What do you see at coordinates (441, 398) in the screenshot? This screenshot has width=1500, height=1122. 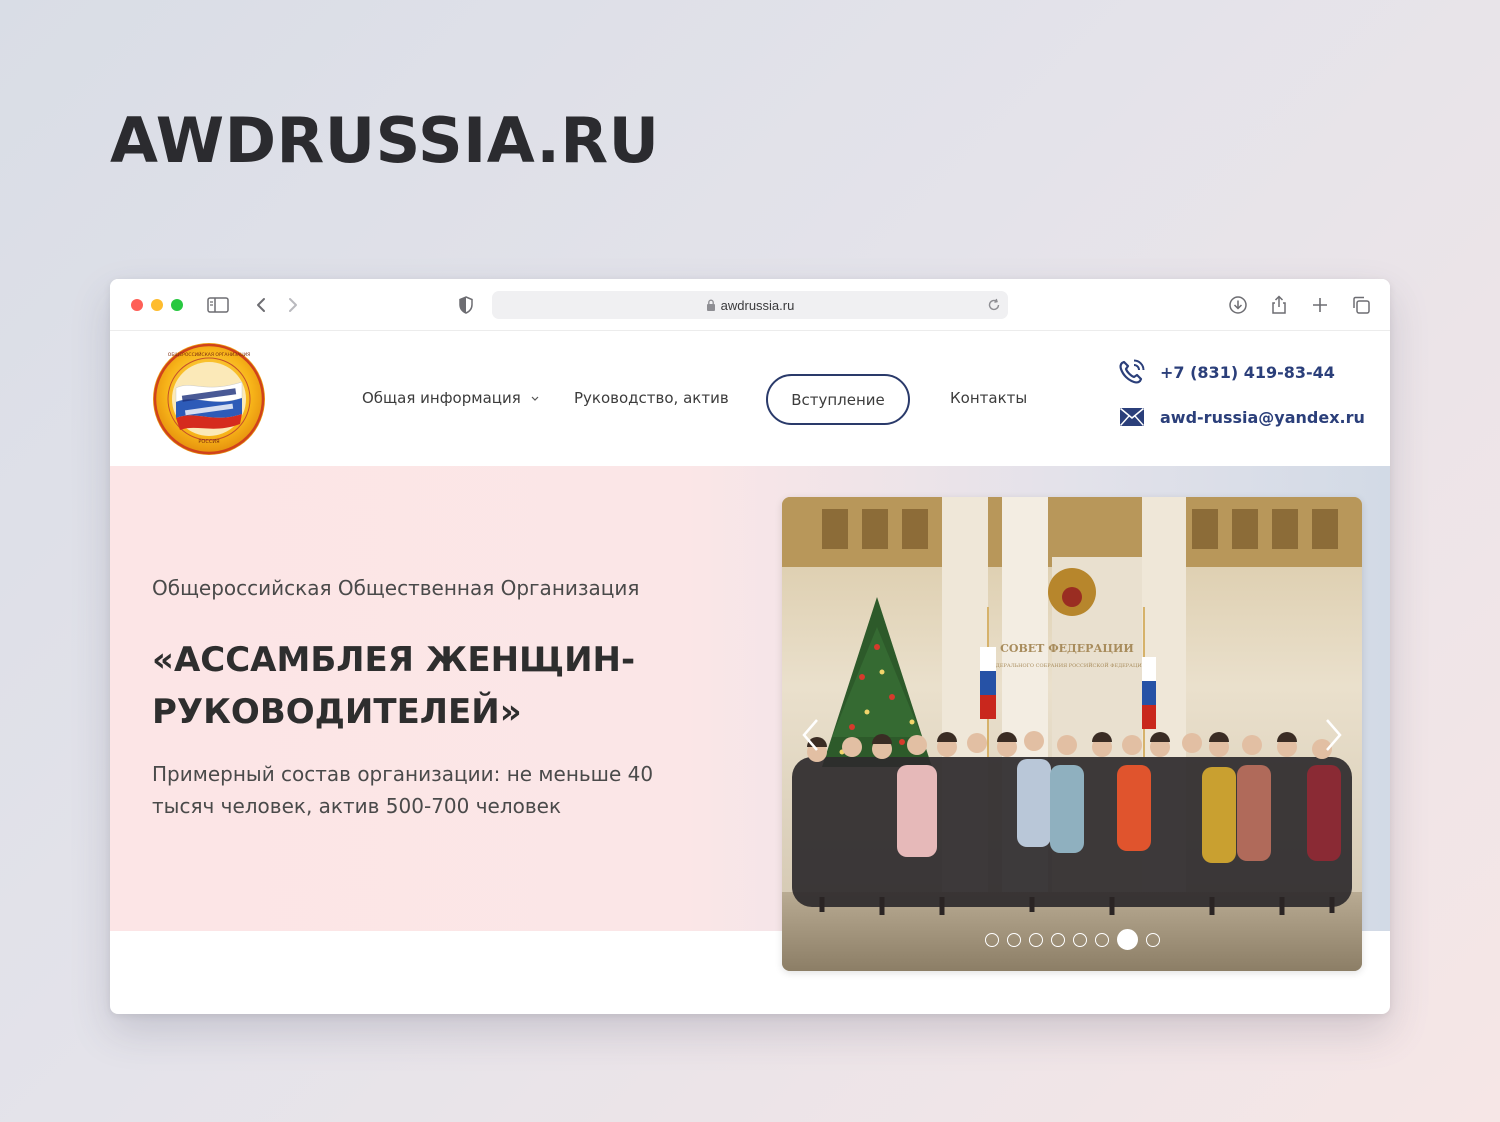 I see `nav-general-info-label: Общая информация` at bounding box center [441, 398].